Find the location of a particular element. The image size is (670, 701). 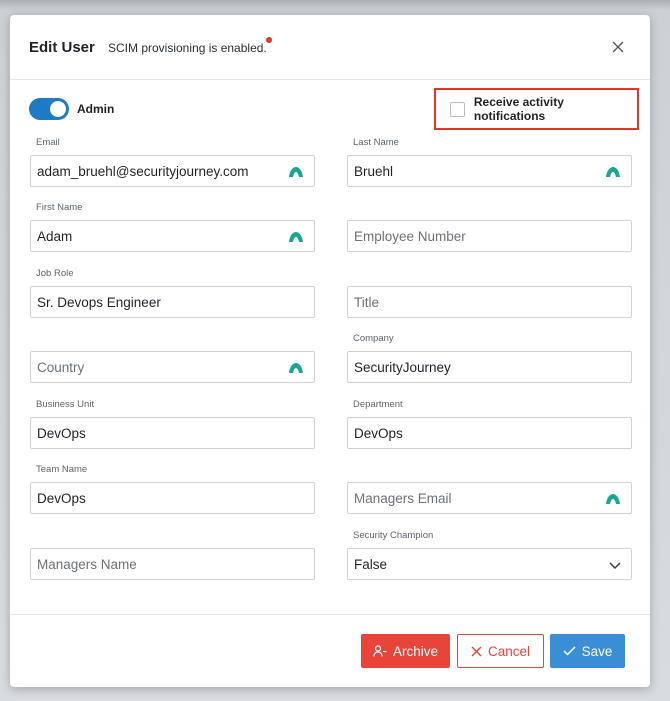

department-value: DevOps is located at coordinates (378, 433).